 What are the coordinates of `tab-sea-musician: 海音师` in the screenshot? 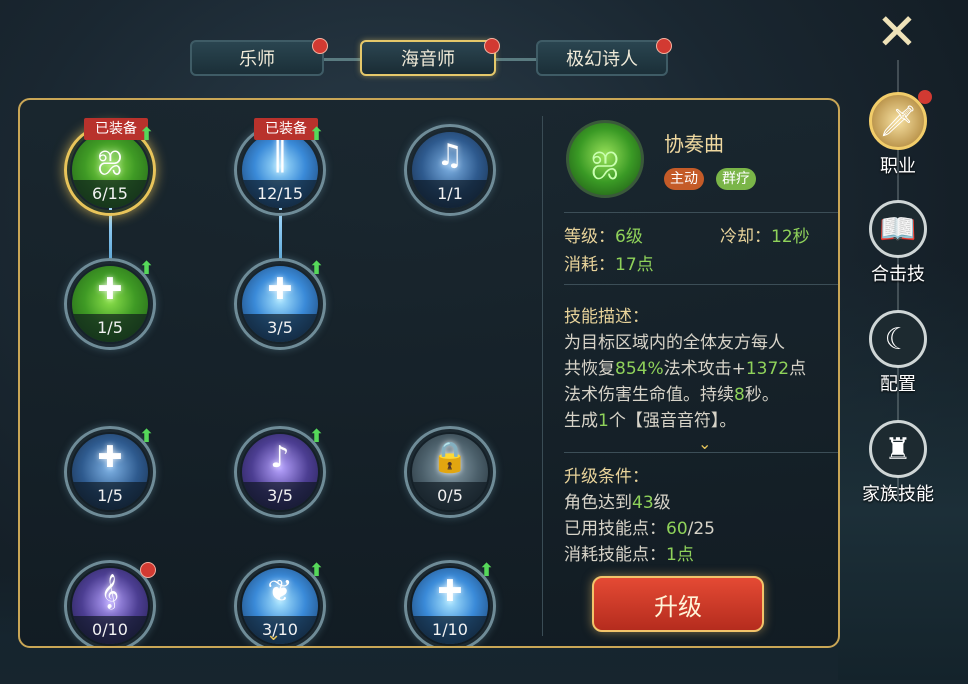 It's located at (430, 57).